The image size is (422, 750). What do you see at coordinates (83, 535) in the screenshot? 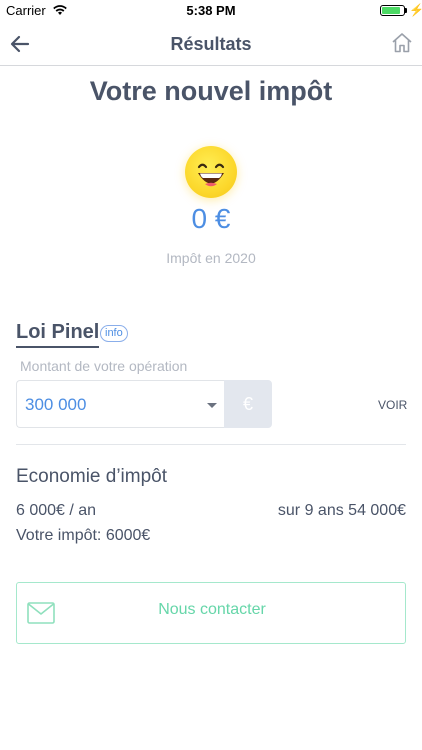
I see `economie-your-tax: Votre impôt: 6000€` at bounding box center [83, 535].